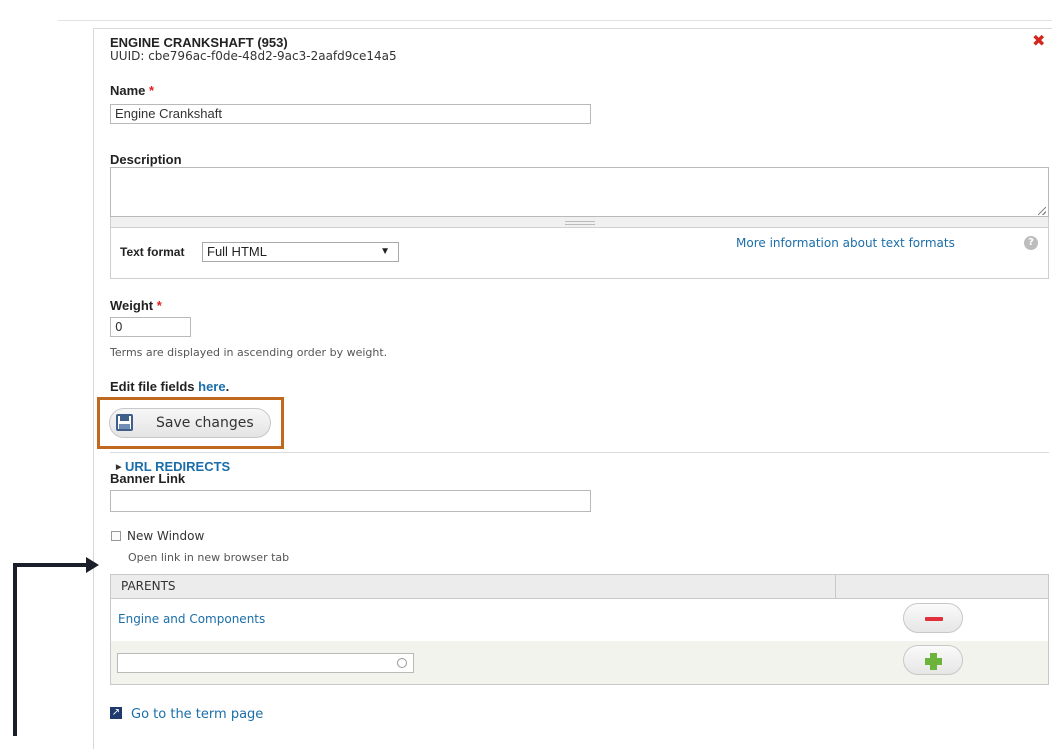  I want to click on save-changes-button: Save changes, so click(190, 423).